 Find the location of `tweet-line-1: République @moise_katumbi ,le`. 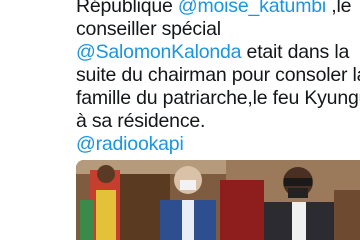

tweet-line-1: République @moise_katumbi ,le is located at coordinates (218, 9).